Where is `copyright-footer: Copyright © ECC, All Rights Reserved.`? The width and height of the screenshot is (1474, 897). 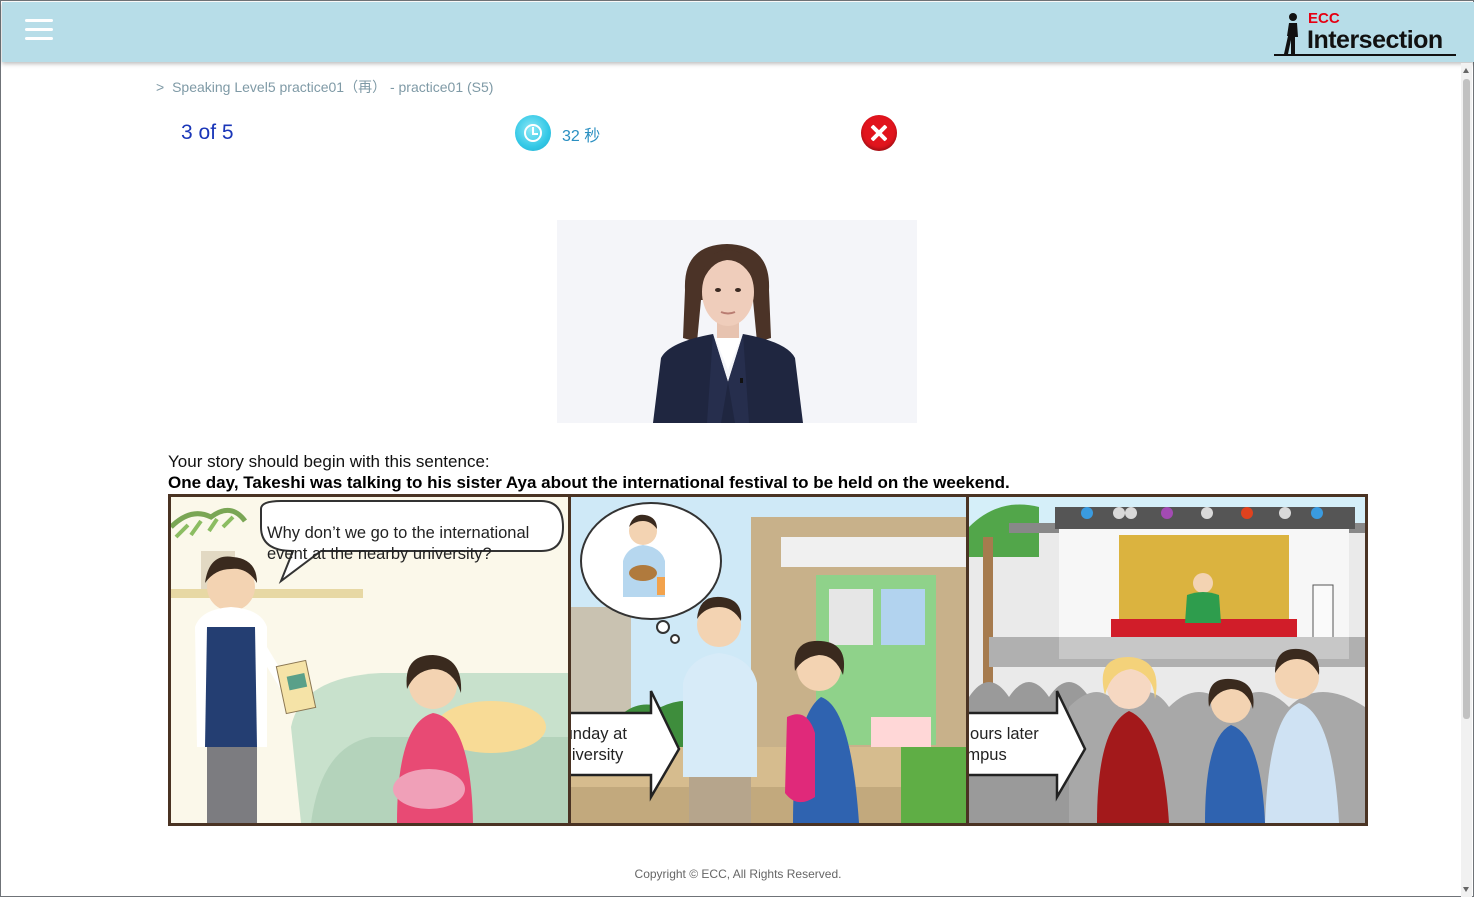
copyright-footer: Copyright © ECC, All Rights Reserved. is located at coordinates (738, 874).